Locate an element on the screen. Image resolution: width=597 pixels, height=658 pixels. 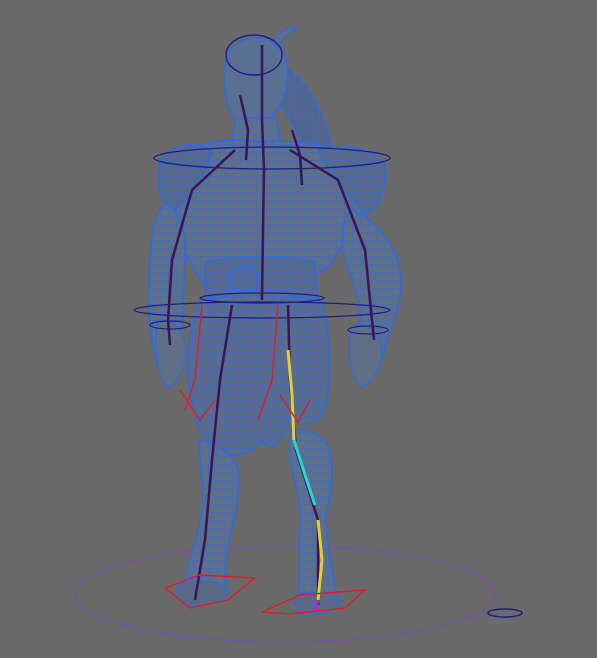
world-offset-control is located at coordinates (505, 613).